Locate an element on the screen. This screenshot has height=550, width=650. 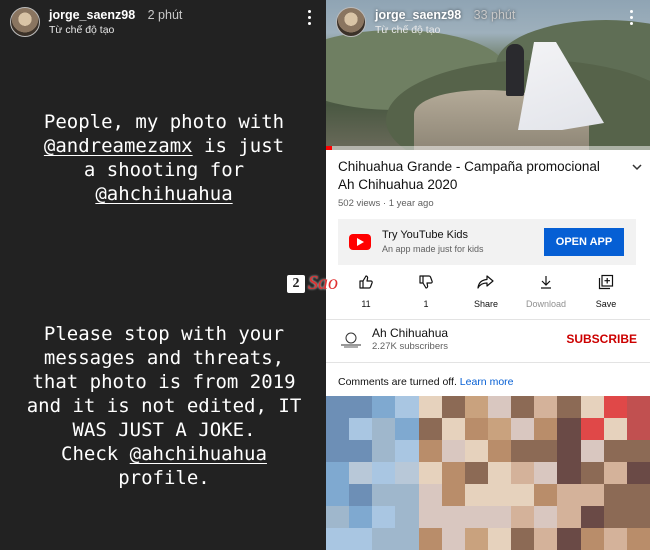
save-button: Save is located at coordinates (606, 294).